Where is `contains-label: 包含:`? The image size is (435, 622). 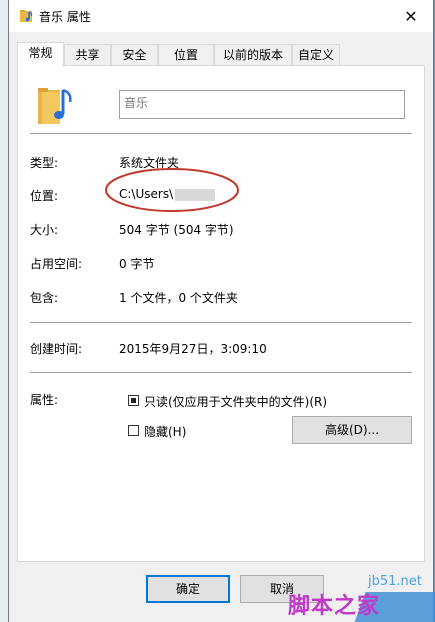
contains-label: 包含: is located at coordinates (44, 298).